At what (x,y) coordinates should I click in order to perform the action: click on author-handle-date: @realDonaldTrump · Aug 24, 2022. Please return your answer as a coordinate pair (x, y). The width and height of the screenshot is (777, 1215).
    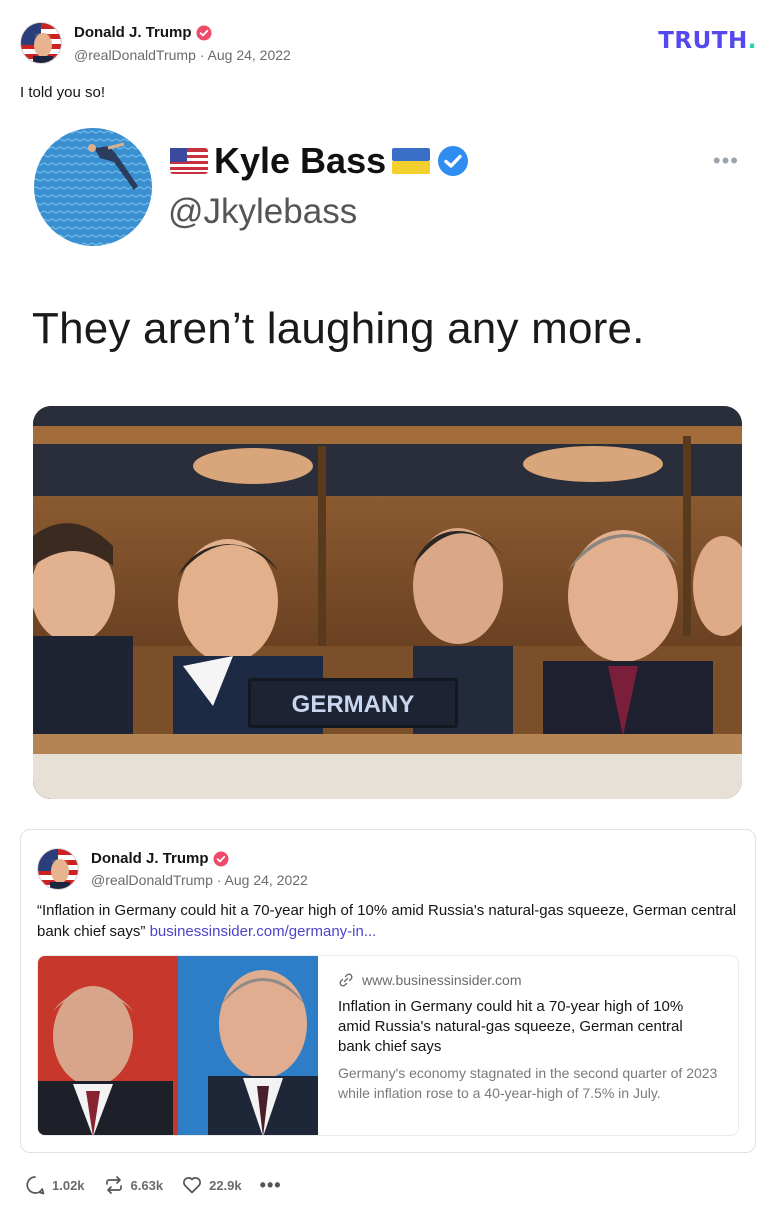
    Looking at the image, I should click on (182, 55).